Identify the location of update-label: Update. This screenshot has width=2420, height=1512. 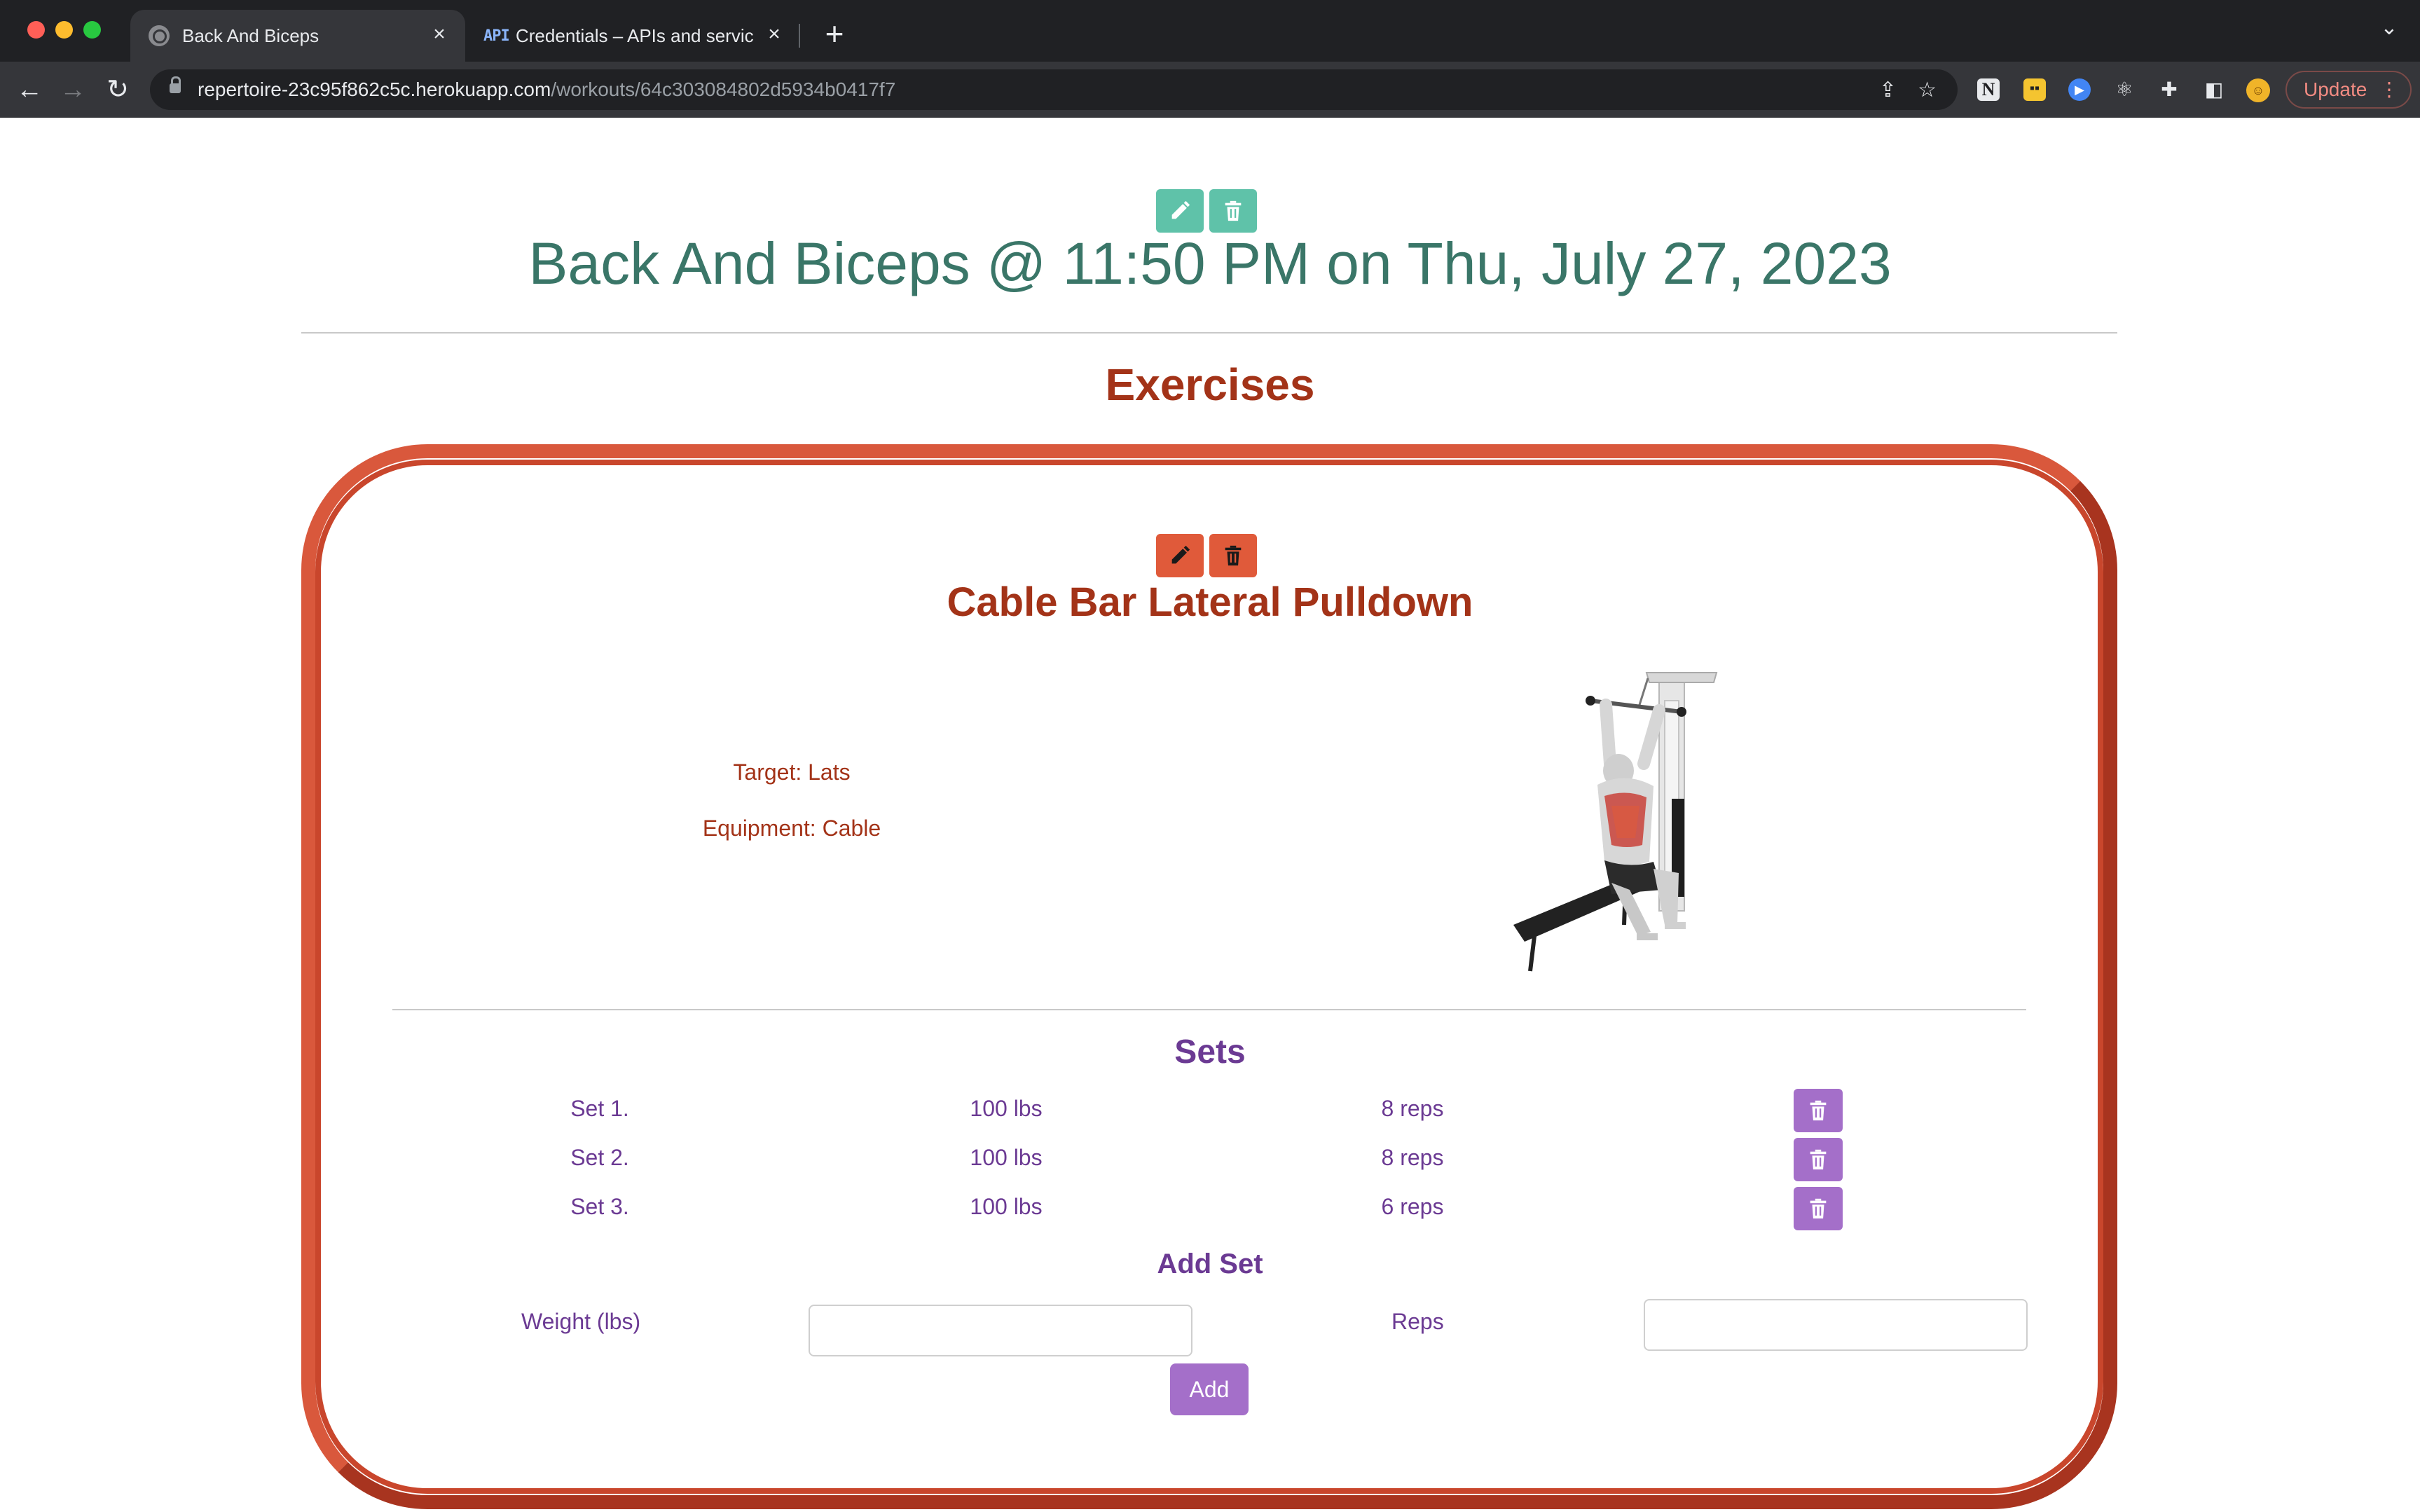
(2335, 89).